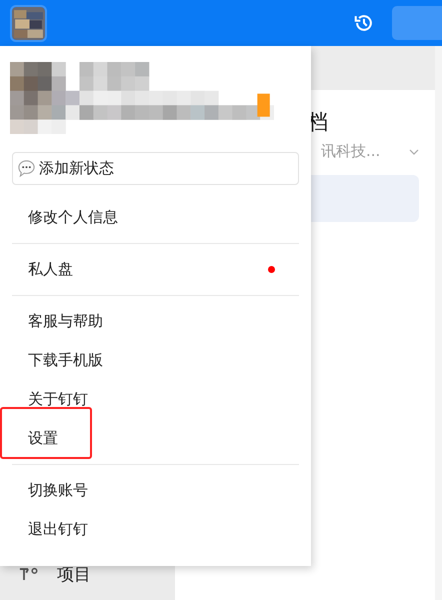  What do you see at coordinates (65, 360) in the screenshot?
I see `menu-item: 下载手机版` at bounding box center [65, 360].